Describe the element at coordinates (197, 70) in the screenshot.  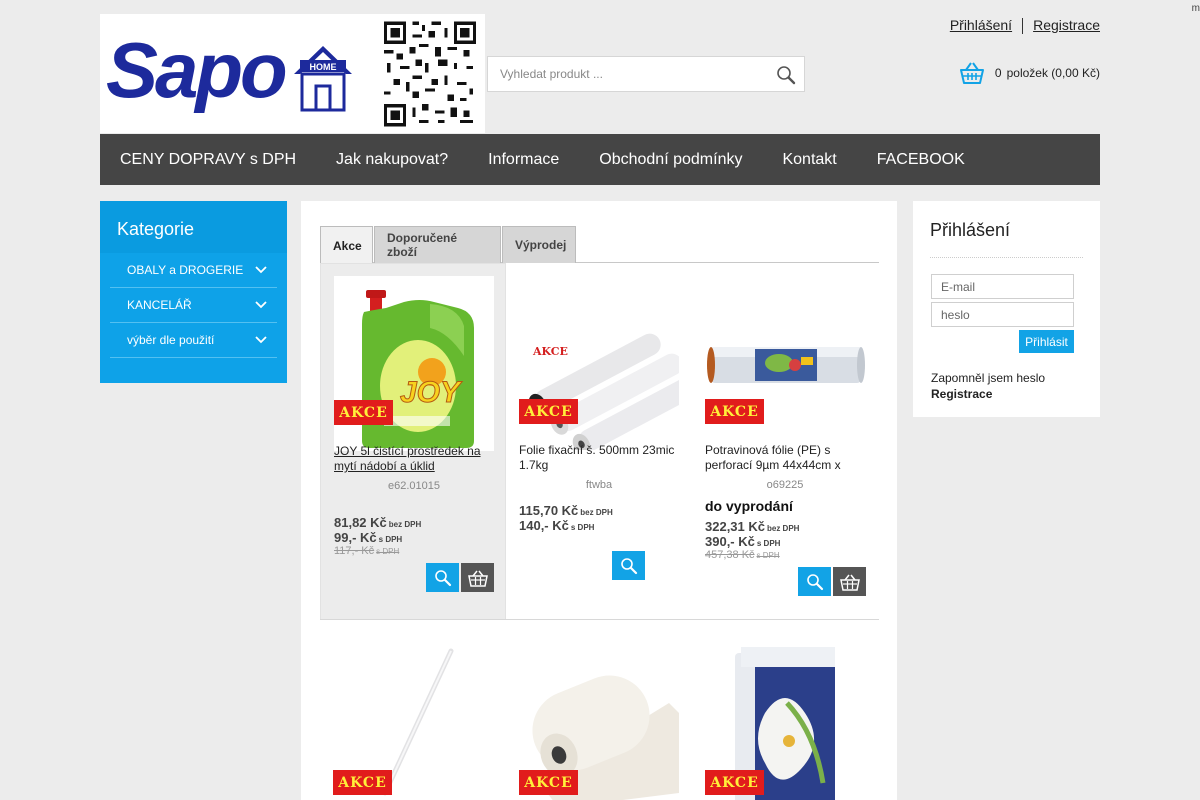
I see `logo-wordmark: Sapo` at that location.